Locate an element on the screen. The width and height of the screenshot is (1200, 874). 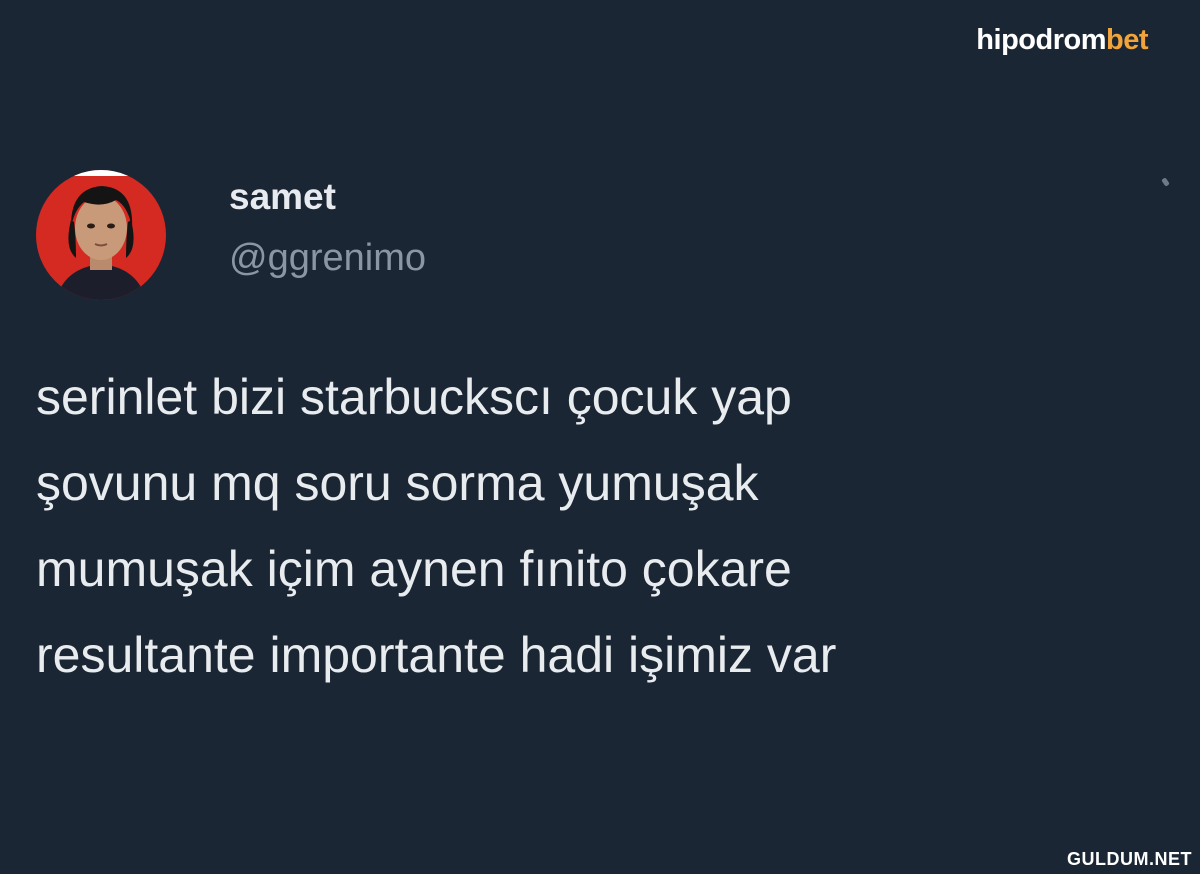
brand-logo-accent: bet is located at coordinates (1127, 40).